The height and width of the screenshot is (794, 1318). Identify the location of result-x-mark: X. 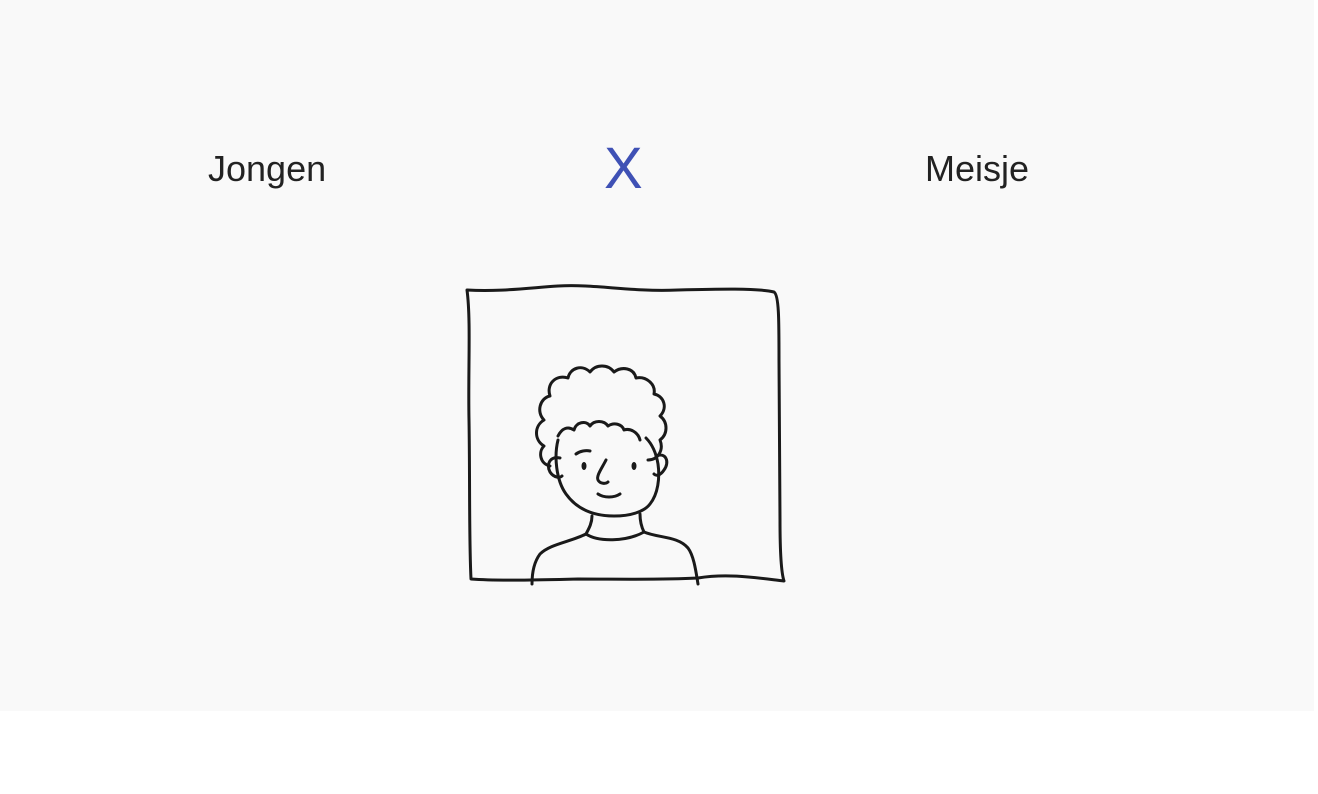
(623, 168).